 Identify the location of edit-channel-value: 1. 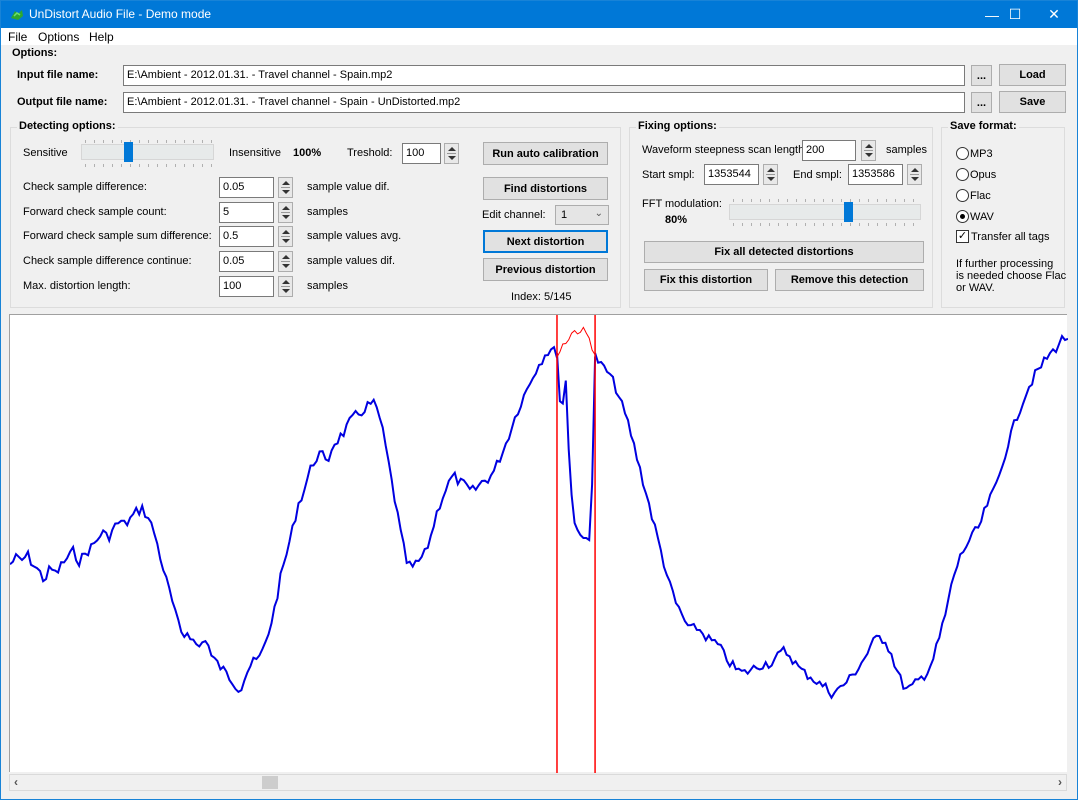
(564, 215).